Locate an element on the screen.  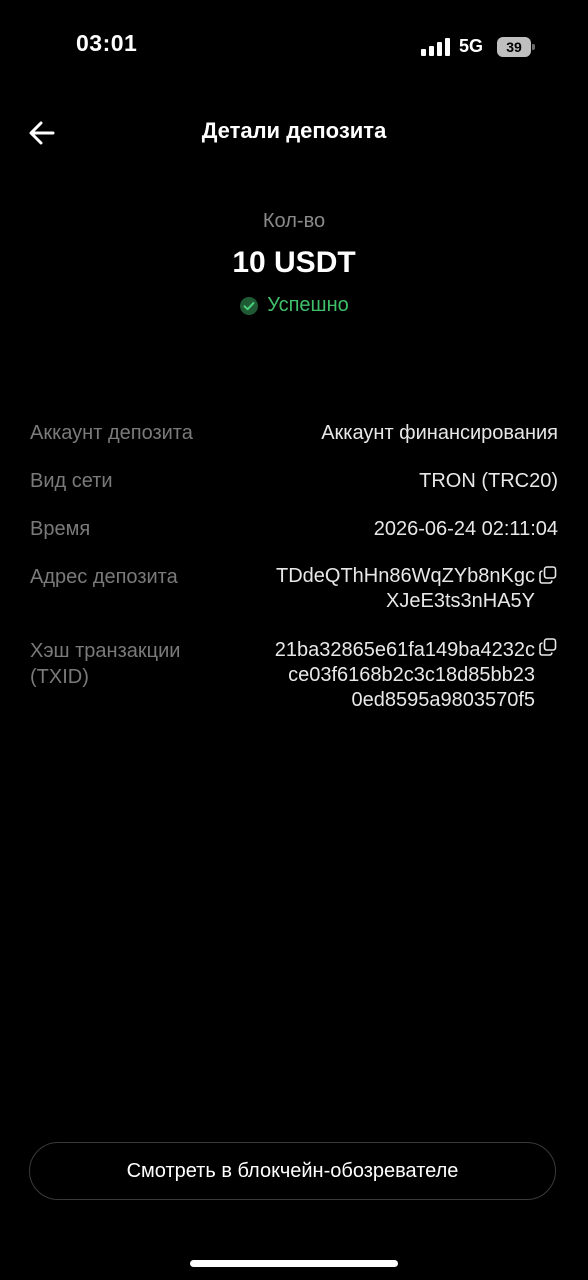
txid-line-1: 21ba32865e61fa149ba4232c is located at coordinates (404, 650).